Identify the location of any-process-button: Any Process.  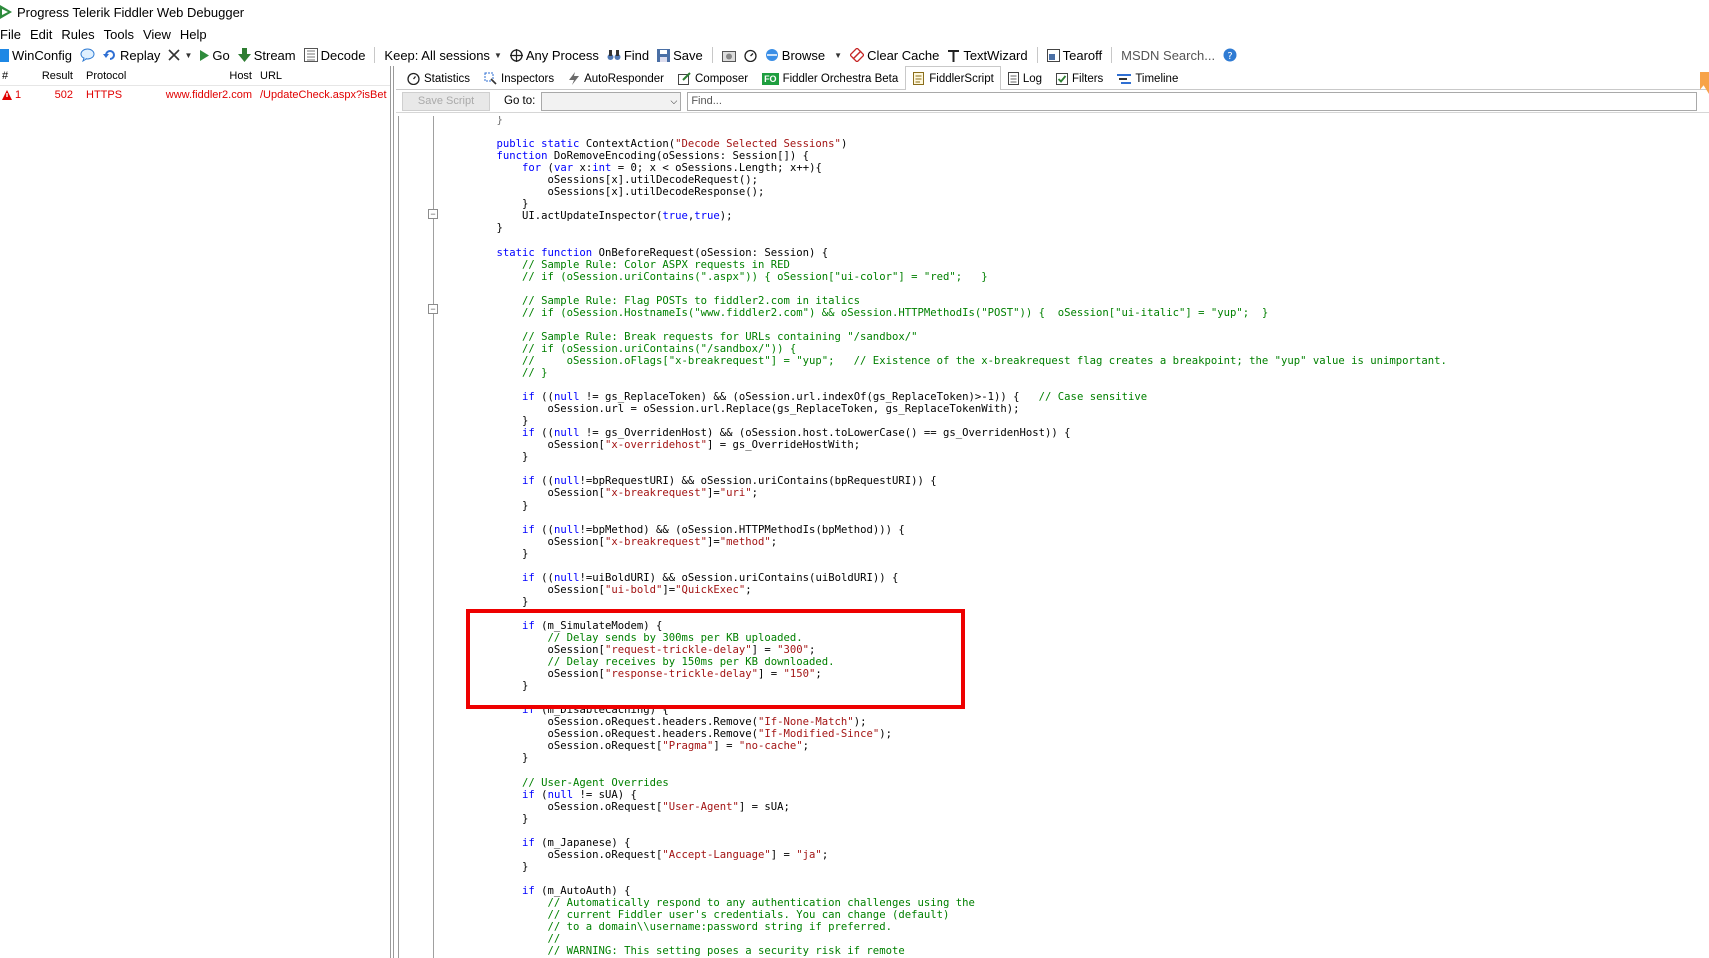
(554, 55).